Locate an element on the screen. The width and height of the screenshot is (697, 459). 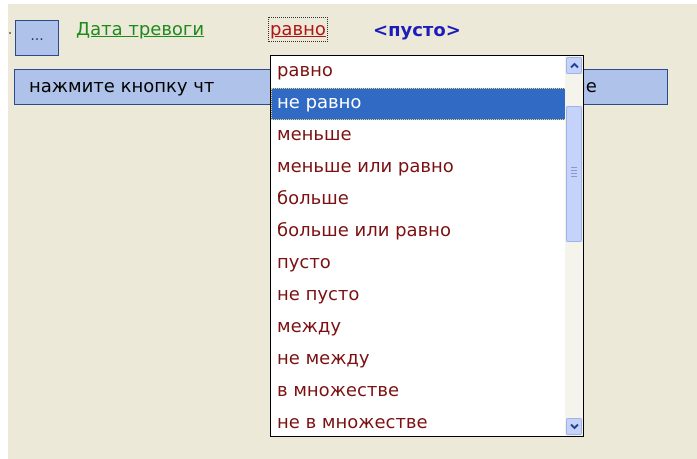
operator-option: больше или равно is located at coordinates (419, 232).